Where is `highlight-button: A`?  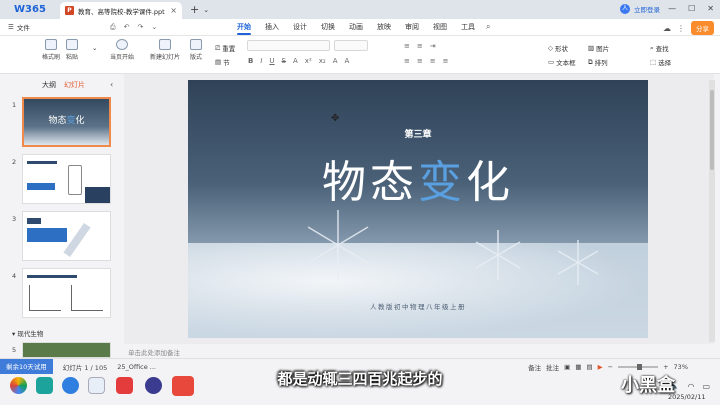
highlight-button: A is located at coordinates (335, 61).